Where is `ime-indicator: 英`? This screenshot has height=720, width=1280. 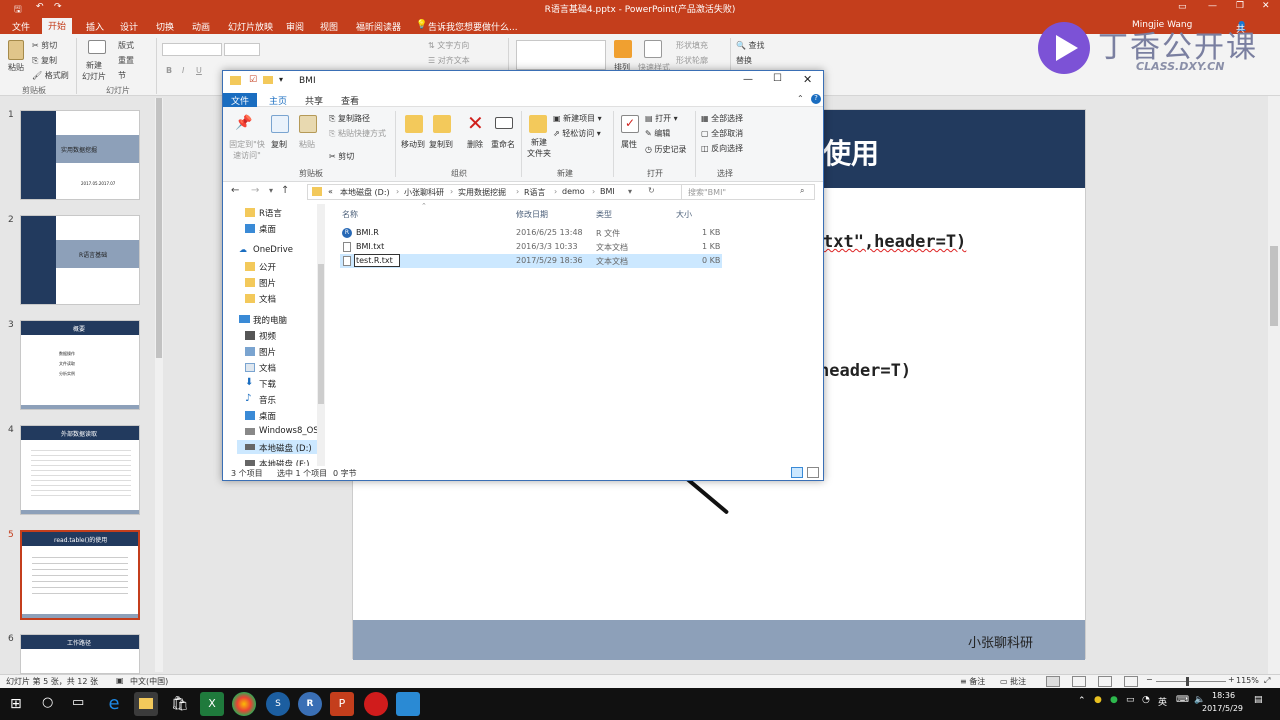
ime-indicator: 英 is located at coordinates (1162, 701).